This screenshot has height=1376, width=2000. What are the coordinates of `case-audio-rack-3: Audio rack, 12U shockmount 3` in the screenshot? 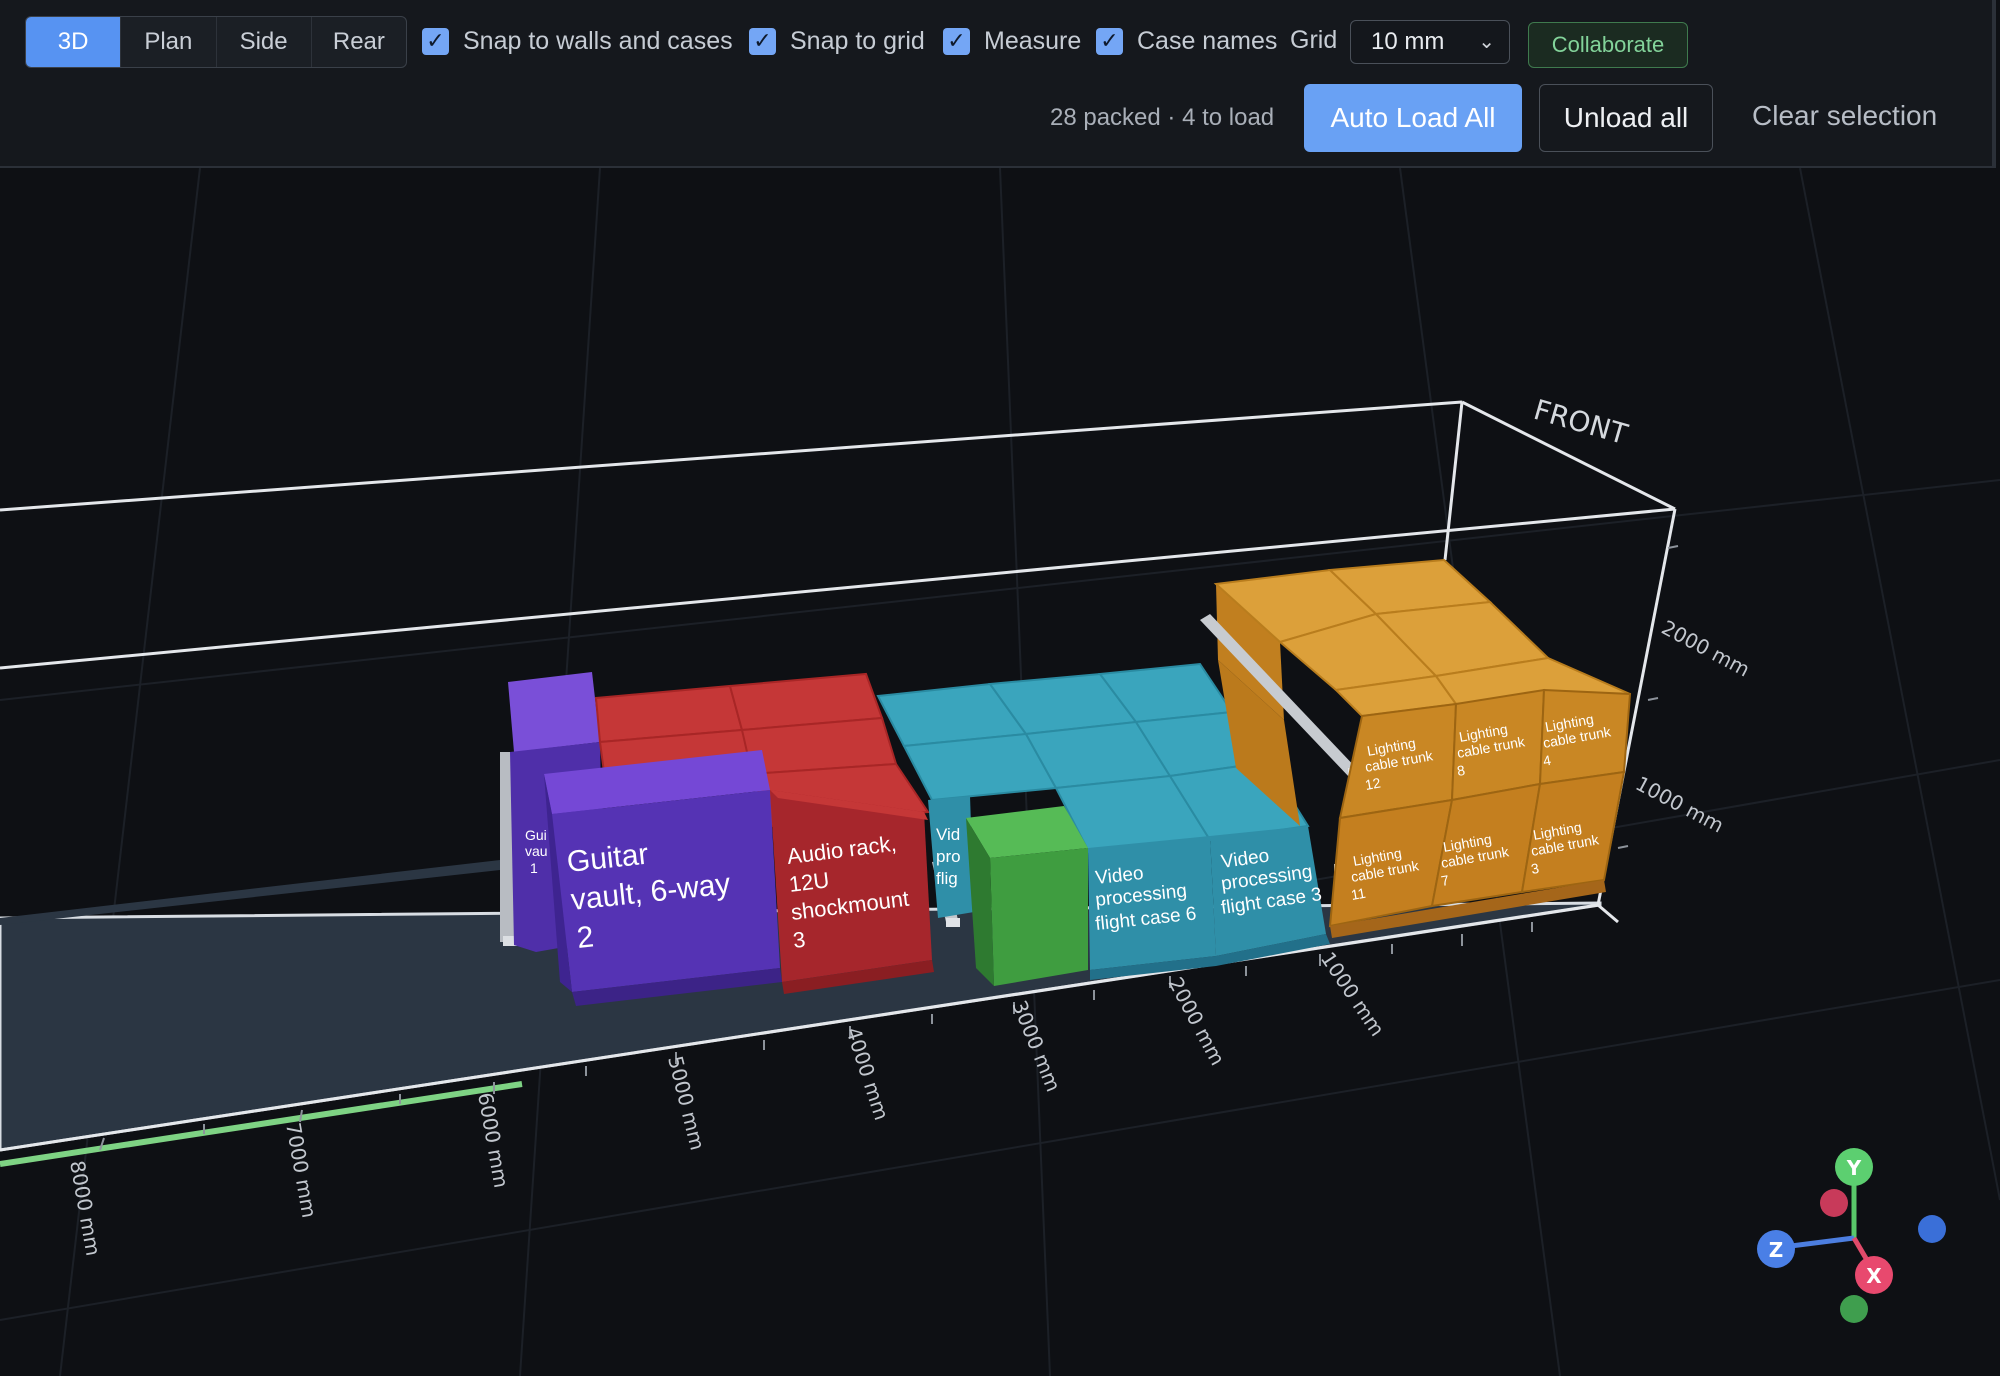 It's located at (852, 892).